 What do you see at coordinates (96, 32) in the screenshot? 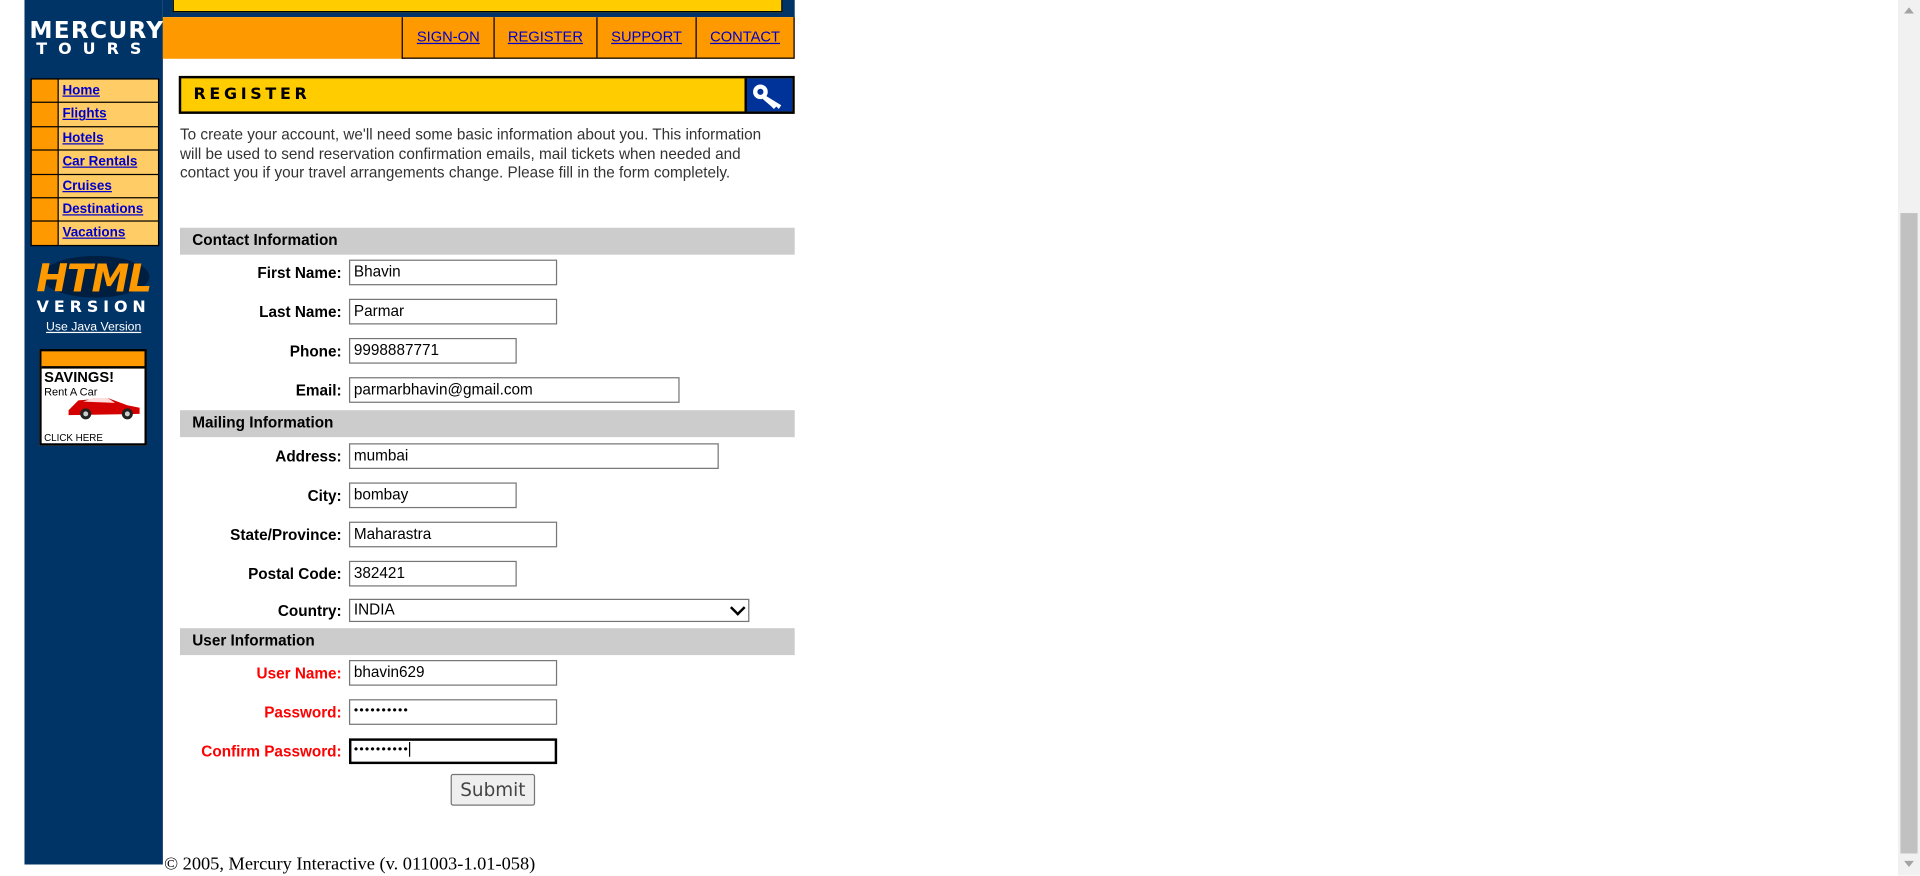
I see `mercury-tours-logo: MERCURY TOURS` at bounding box center [96, 32].